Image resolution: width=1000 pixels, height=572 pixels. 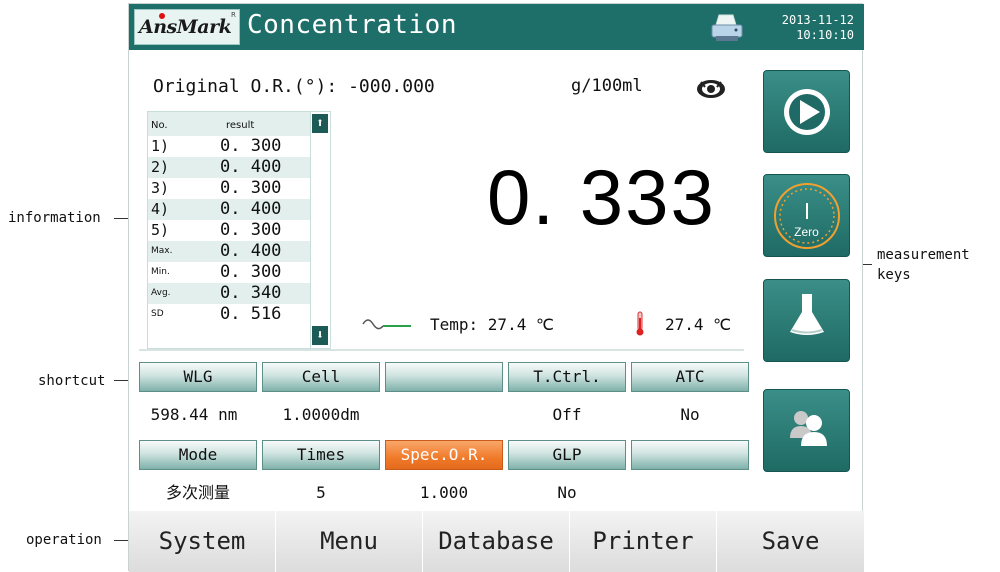 I want to click on unit-label: g/100ml, so click(x=607, y=86).